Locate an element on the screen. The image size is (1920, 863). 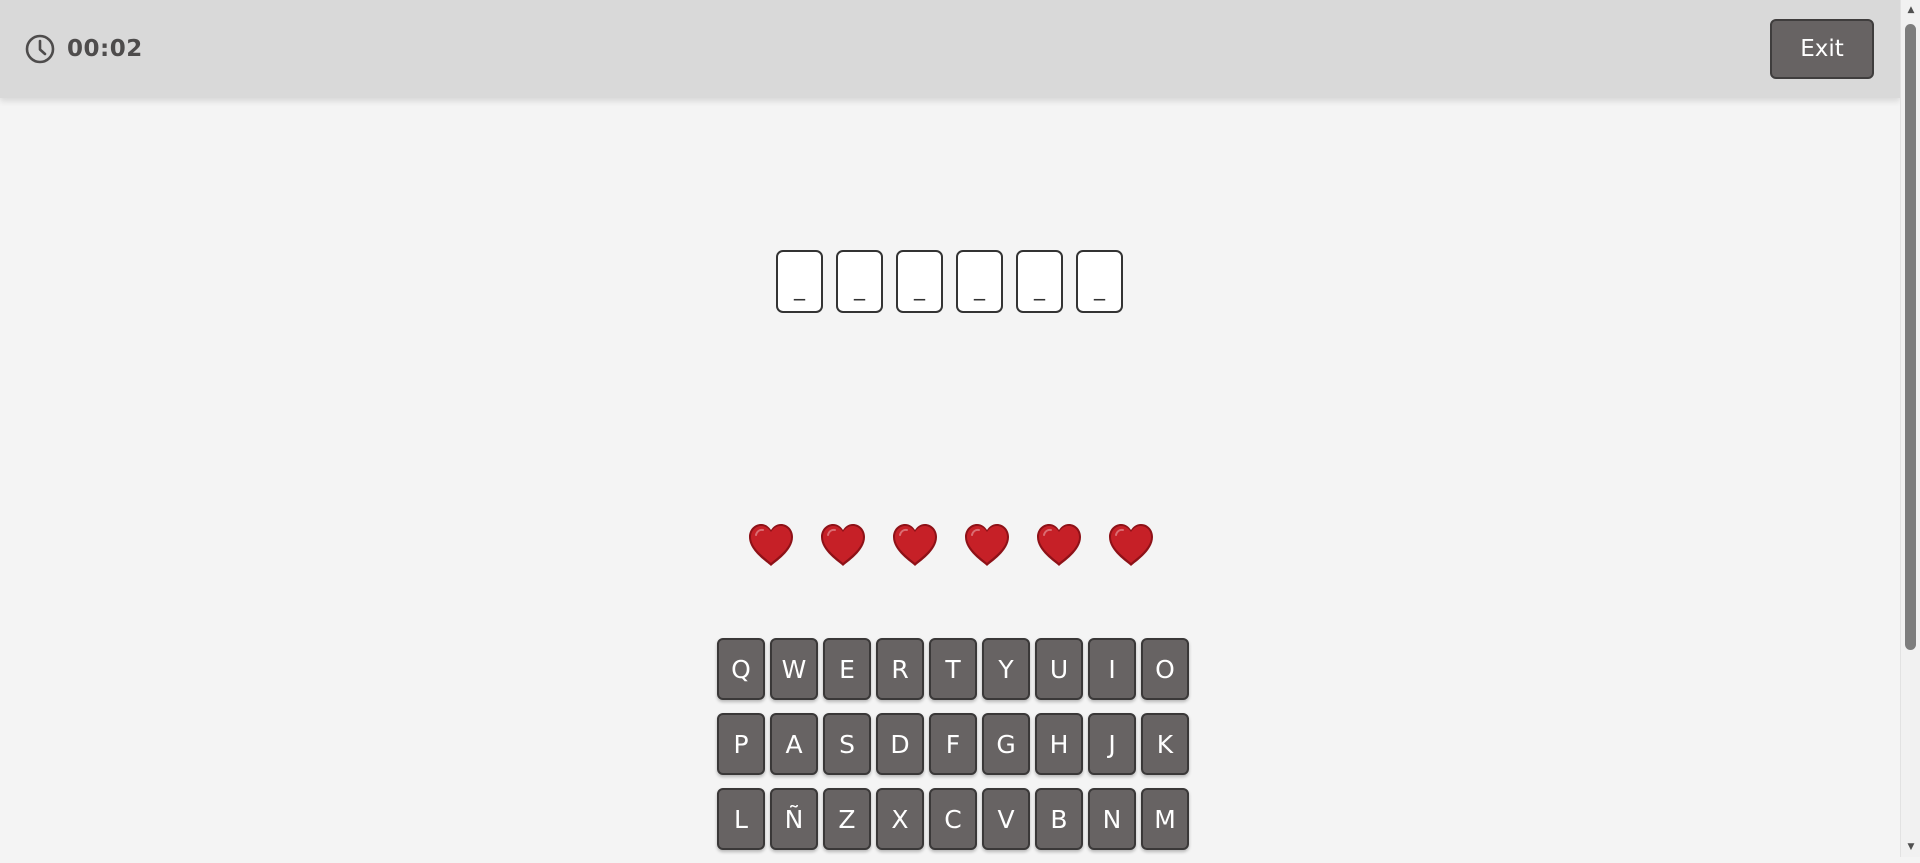
key-d: D is located at coordinates (900, 744).